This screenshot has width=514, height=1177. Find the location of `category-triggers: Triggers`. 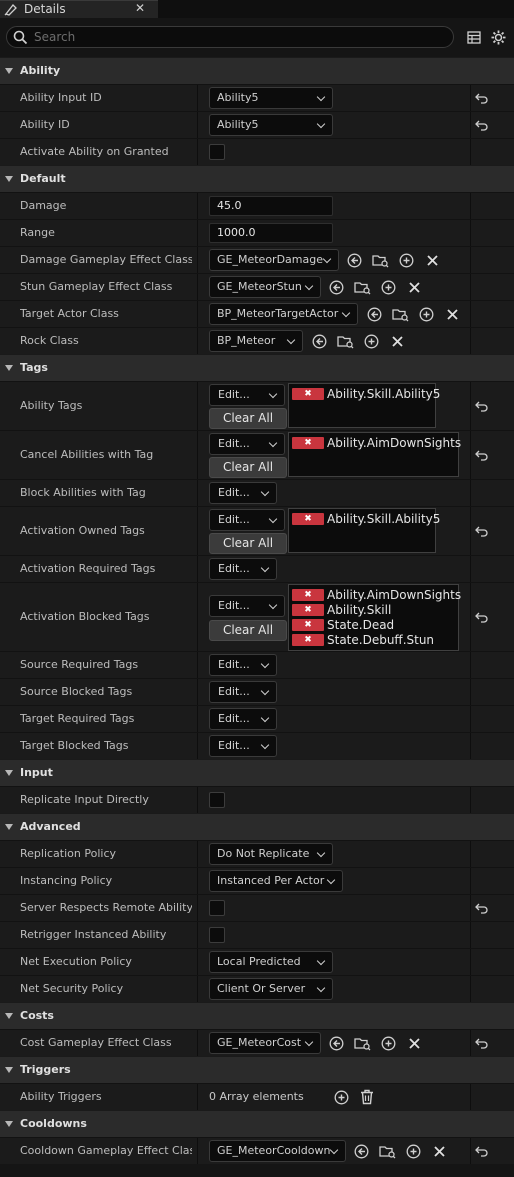

category-triggers: Triggers is located at coordinates (257, 1069).